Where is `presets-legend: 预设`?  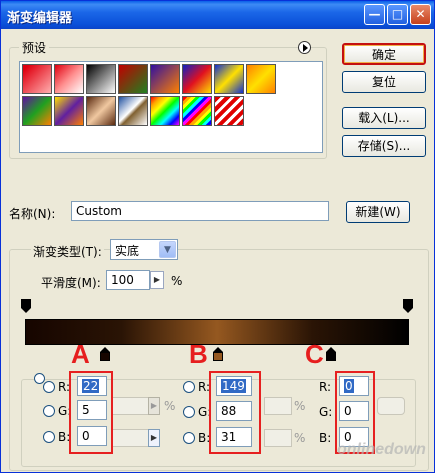
presets-legend: 预设 is located at coordinates (34, 47).